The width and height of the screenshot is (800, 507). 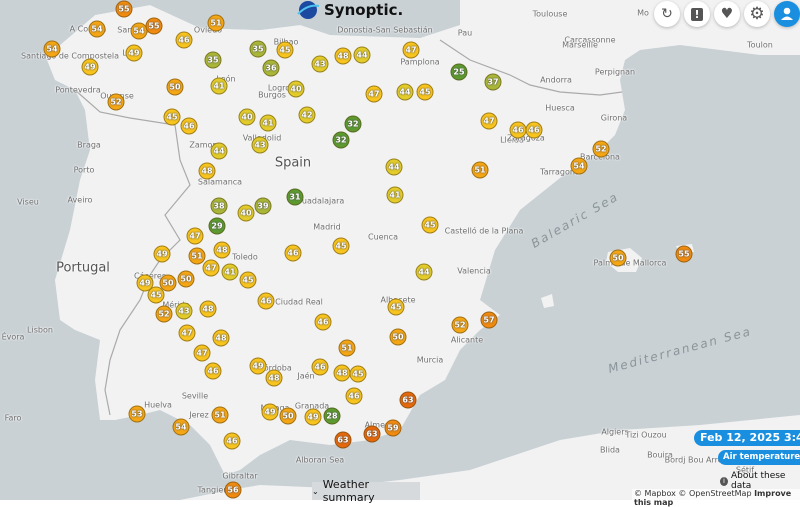 What do you see at coordinates (219, 206) in the screenshot?
I see `station-marker: 38` at bounding box center [219, 206].